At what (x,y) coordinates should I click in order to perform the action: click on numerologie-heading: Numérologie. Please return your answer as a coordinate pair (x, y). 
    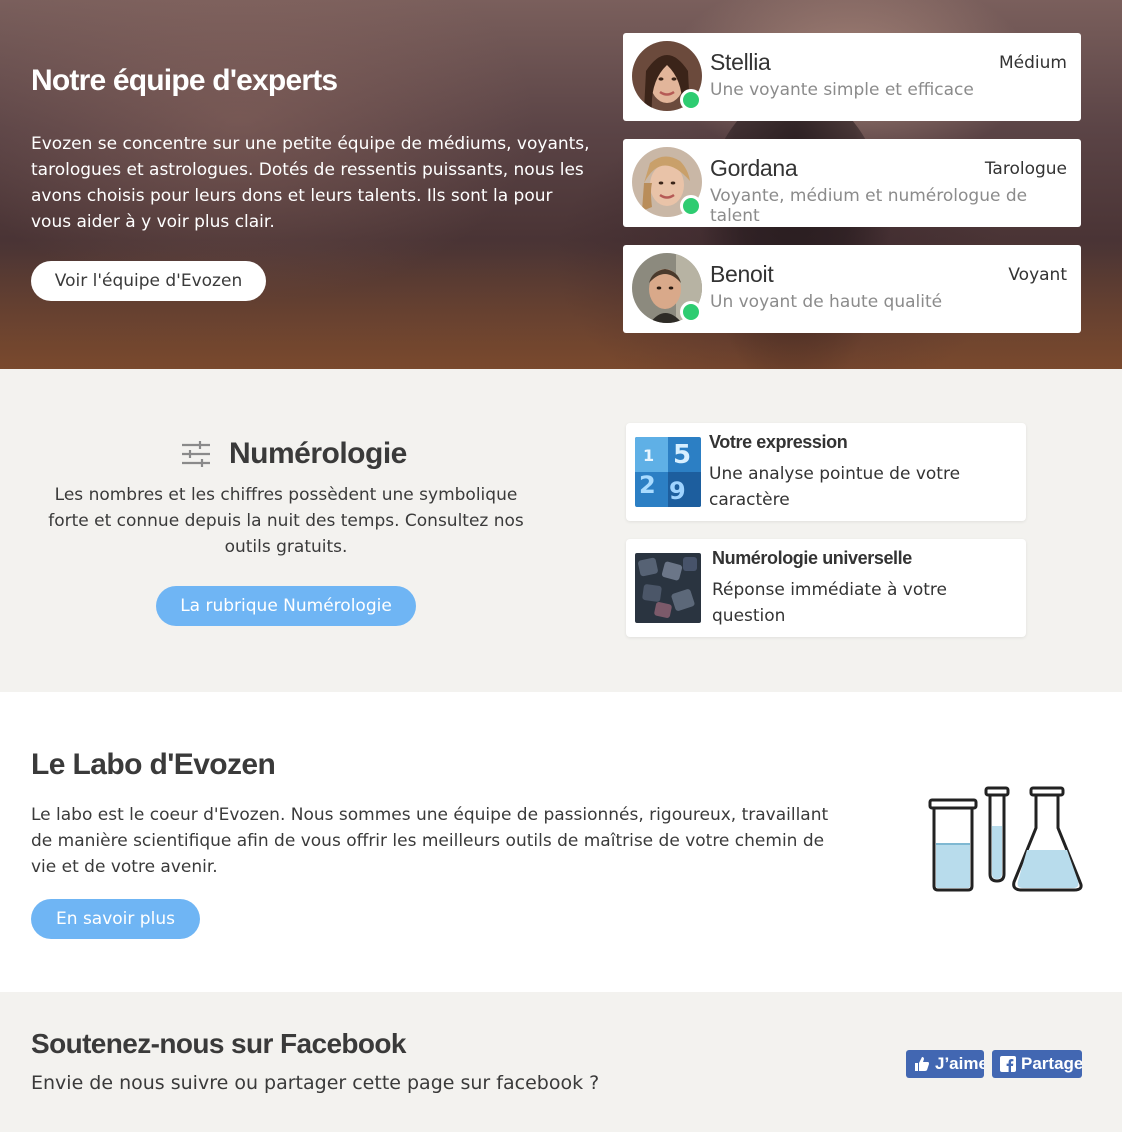
    Looking at the image, I should click on (293, 454).